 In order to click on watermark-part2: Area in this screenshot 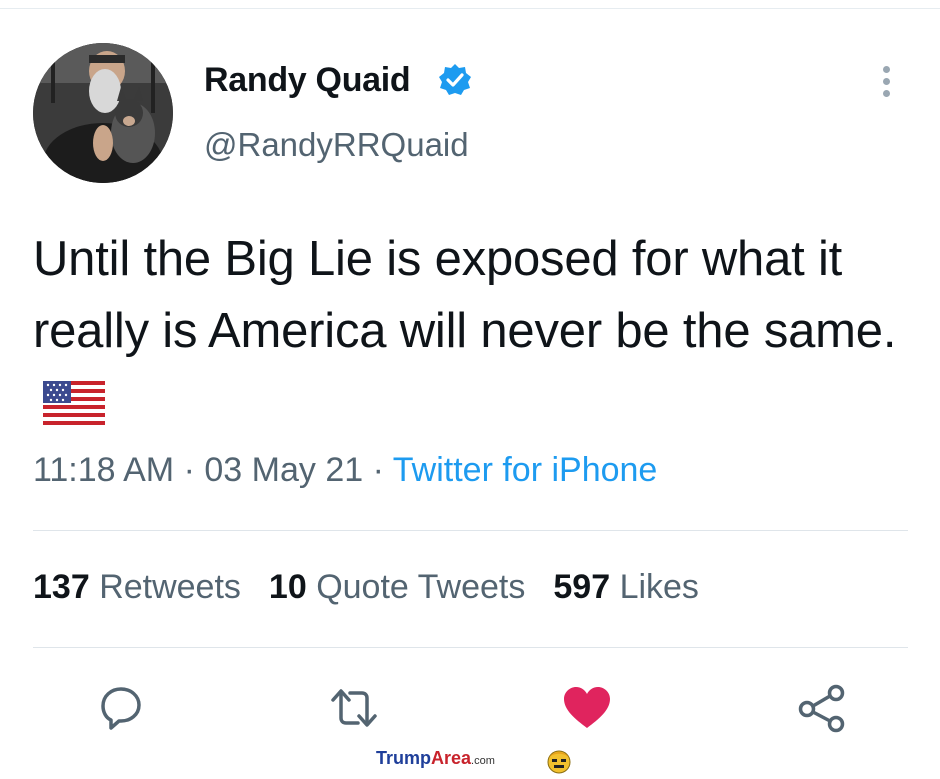, I will do `click(451, 758)`.